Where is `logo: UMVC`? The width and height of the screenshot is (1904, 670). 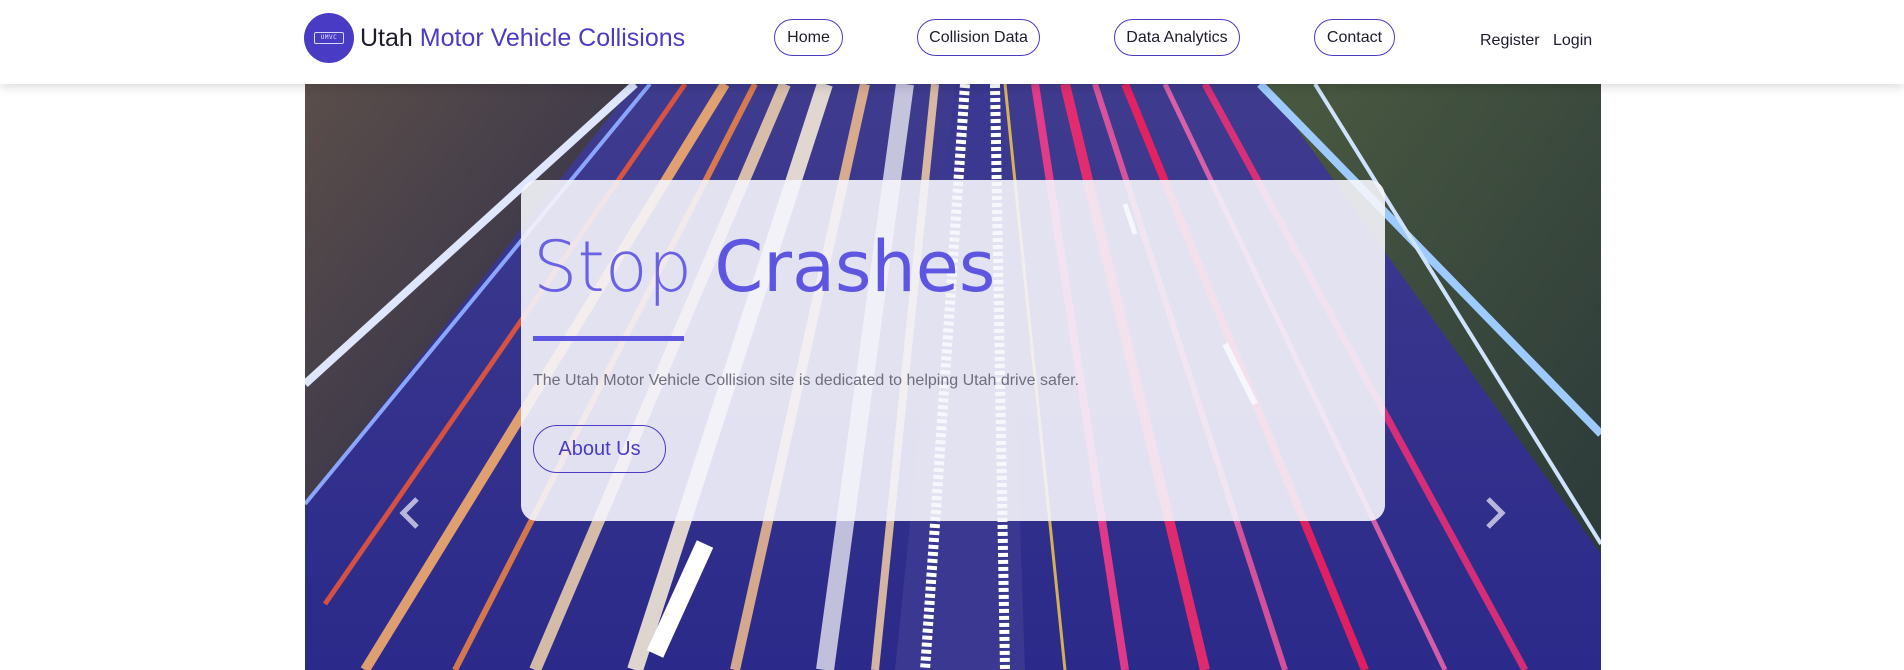
logo: UMVC is located at coordinates (329, 38).